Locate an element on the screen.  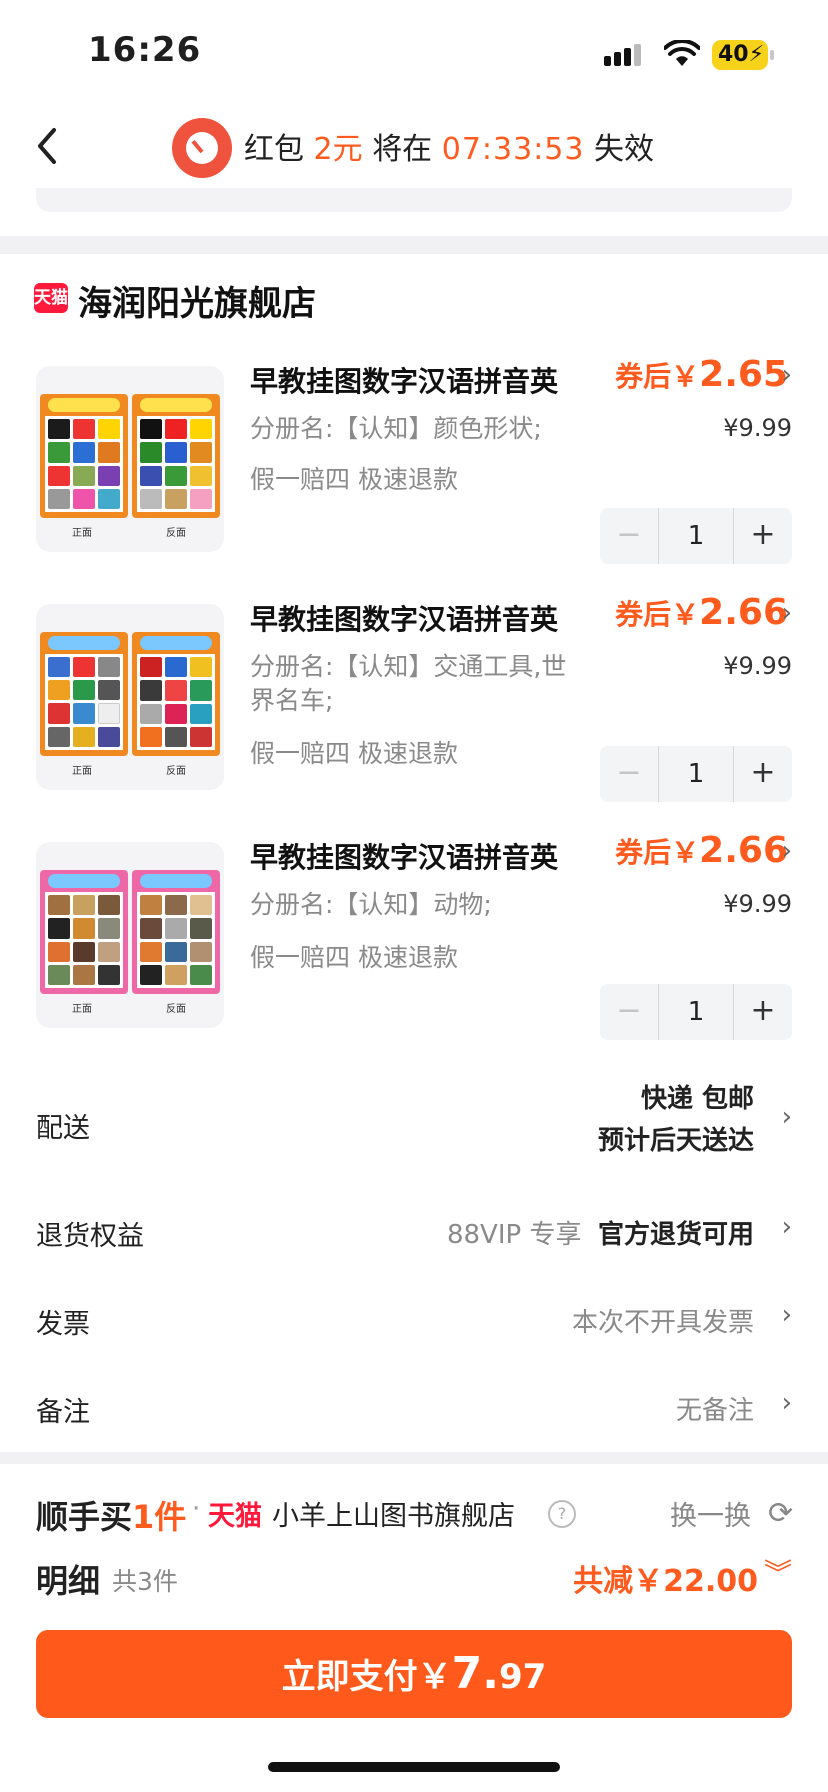
invoice-value: 本次不开具发票 is located at coordinates (663, 1320).